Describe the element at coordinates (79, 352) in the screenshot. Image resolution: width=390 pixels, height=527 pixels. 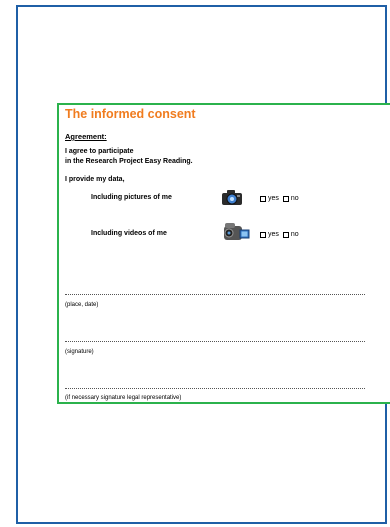
I see `signature-caption: (signature)` at that location.